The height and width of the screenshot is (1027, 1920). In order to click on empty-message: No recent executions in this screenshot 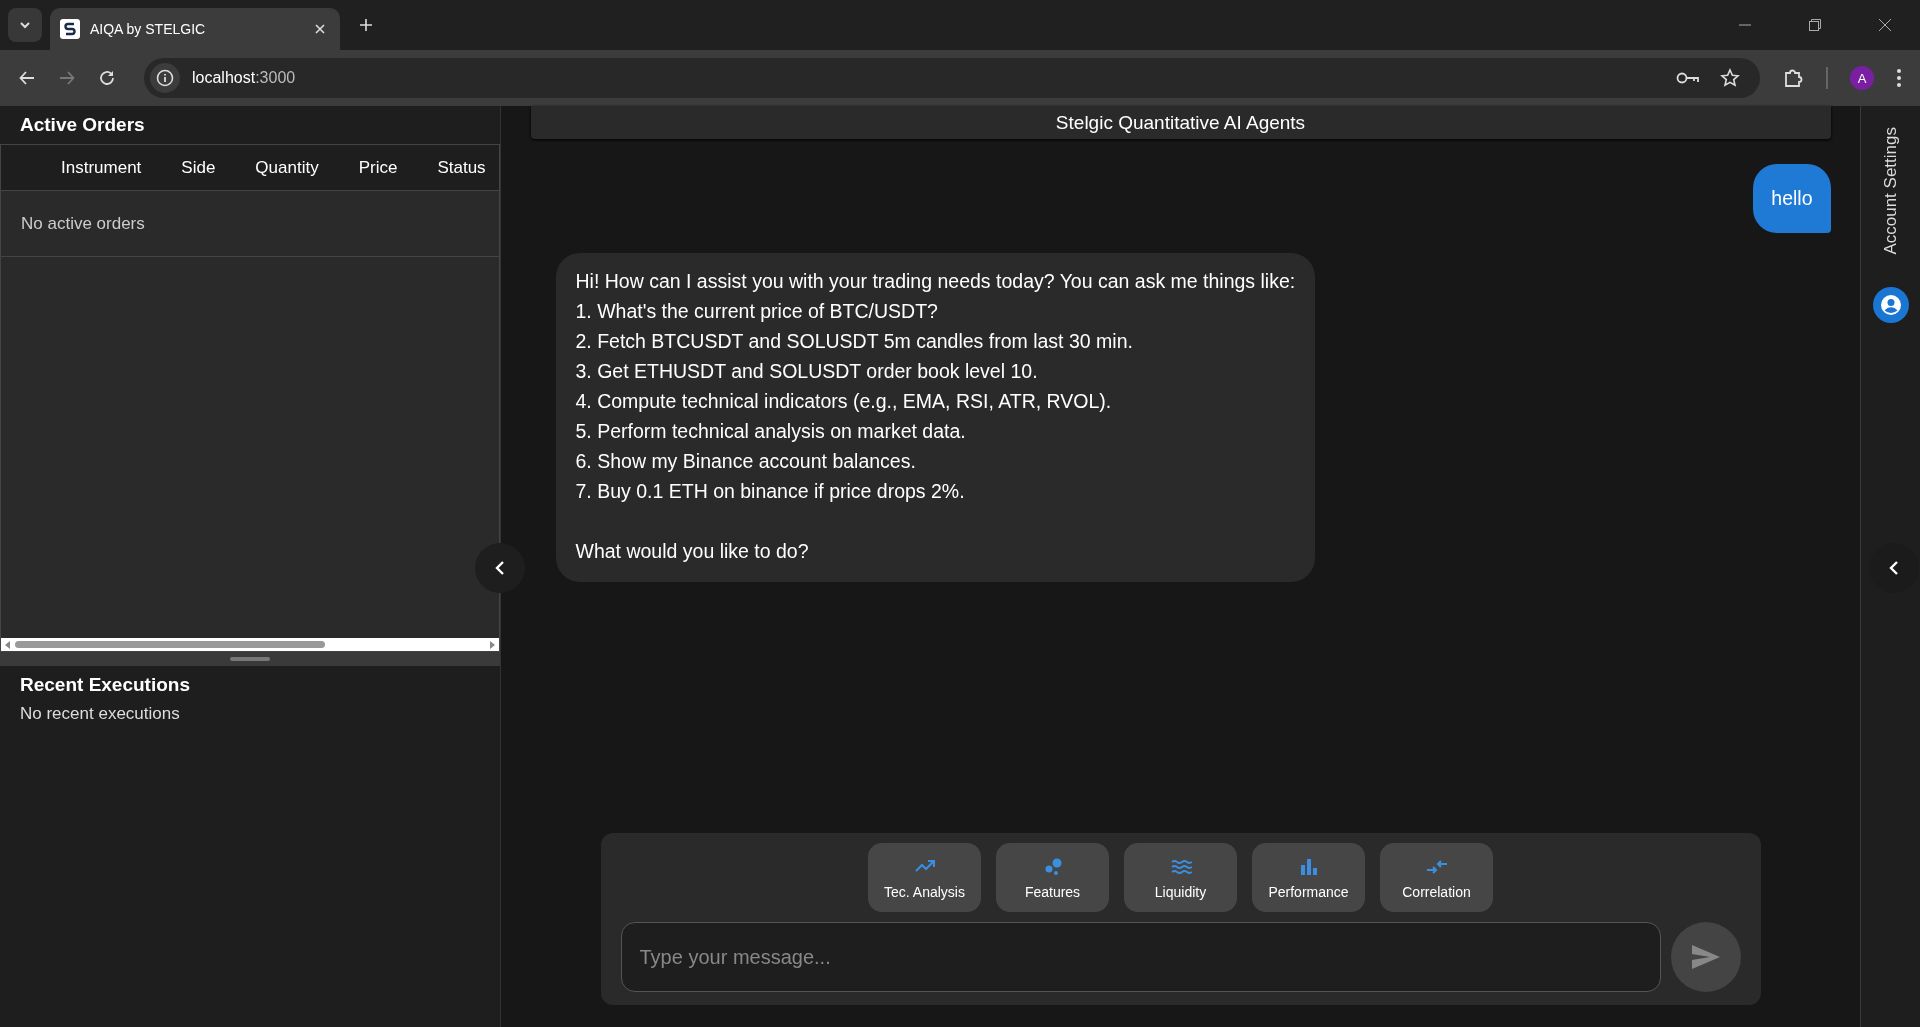, I will do `click(100, 714)`.